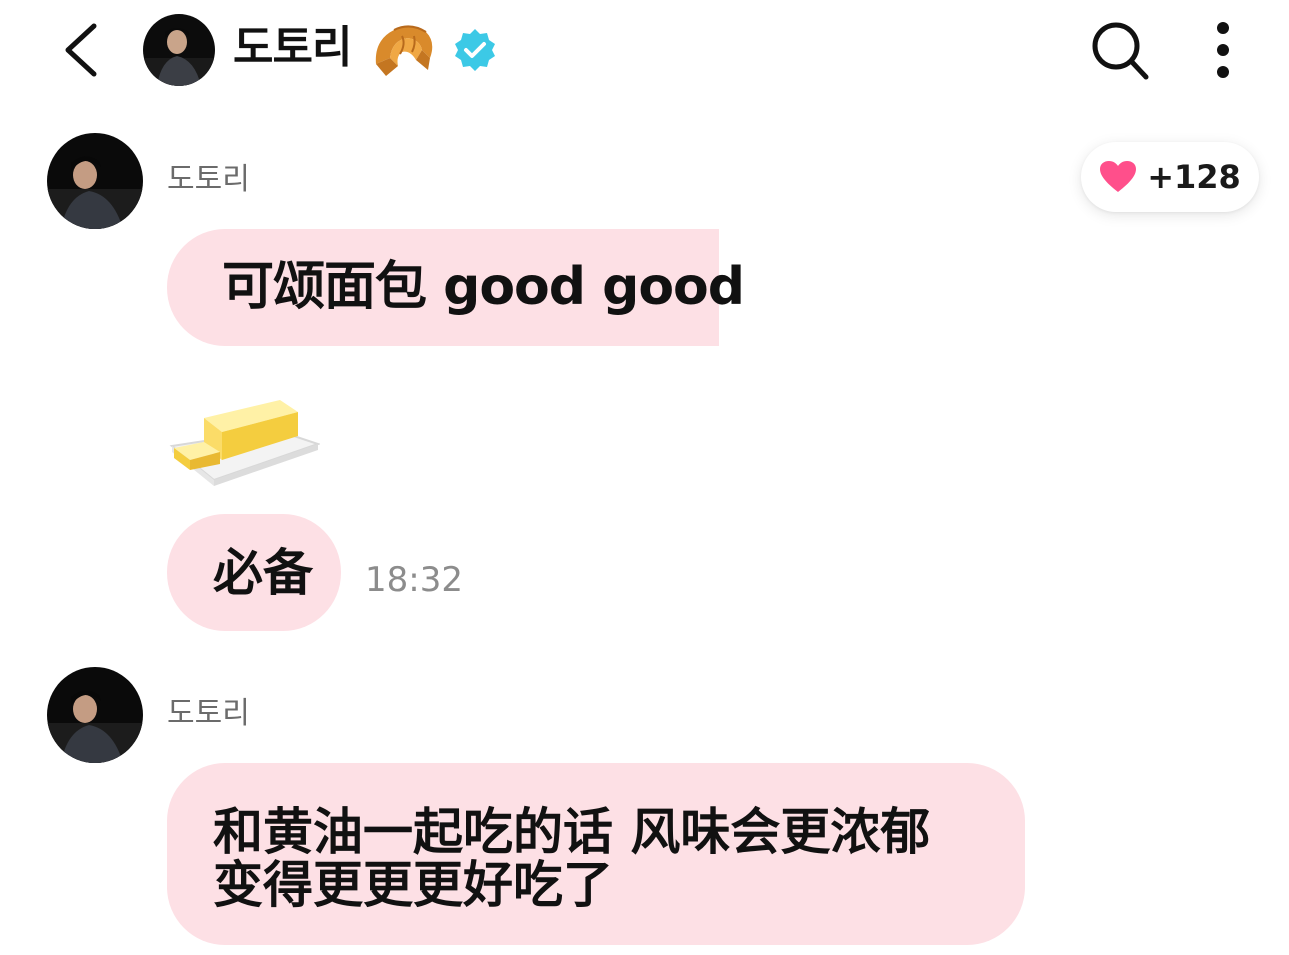  I want to click on message-timestamp: 18:32, so click(414, 580).